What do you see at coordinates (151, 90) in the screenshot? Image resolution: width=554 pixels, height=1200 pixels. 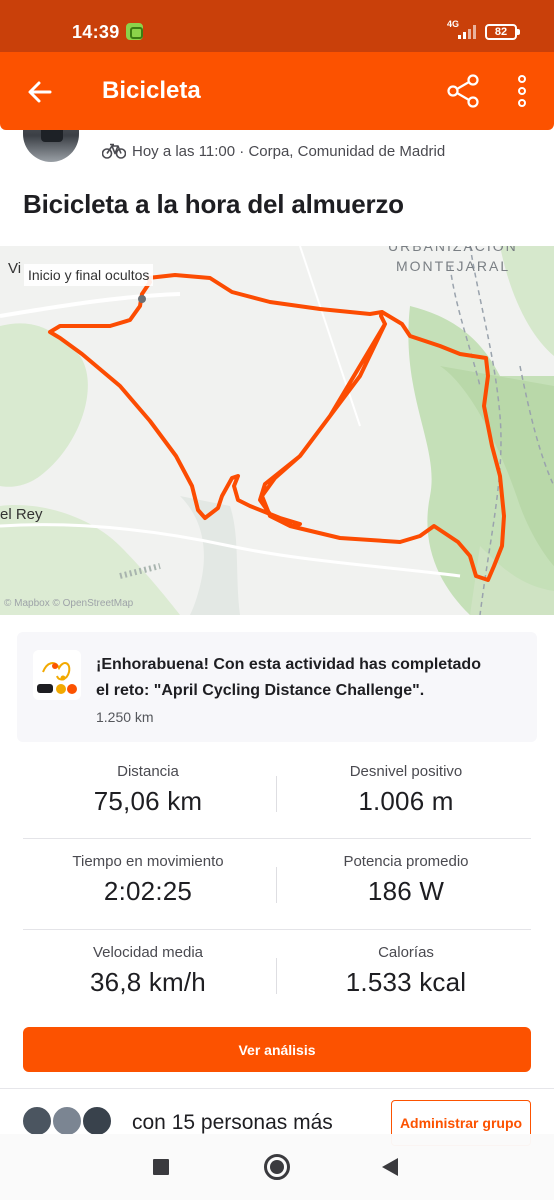 I see `app-bar-title: Bicicleta` at bounding box center [151, 90].